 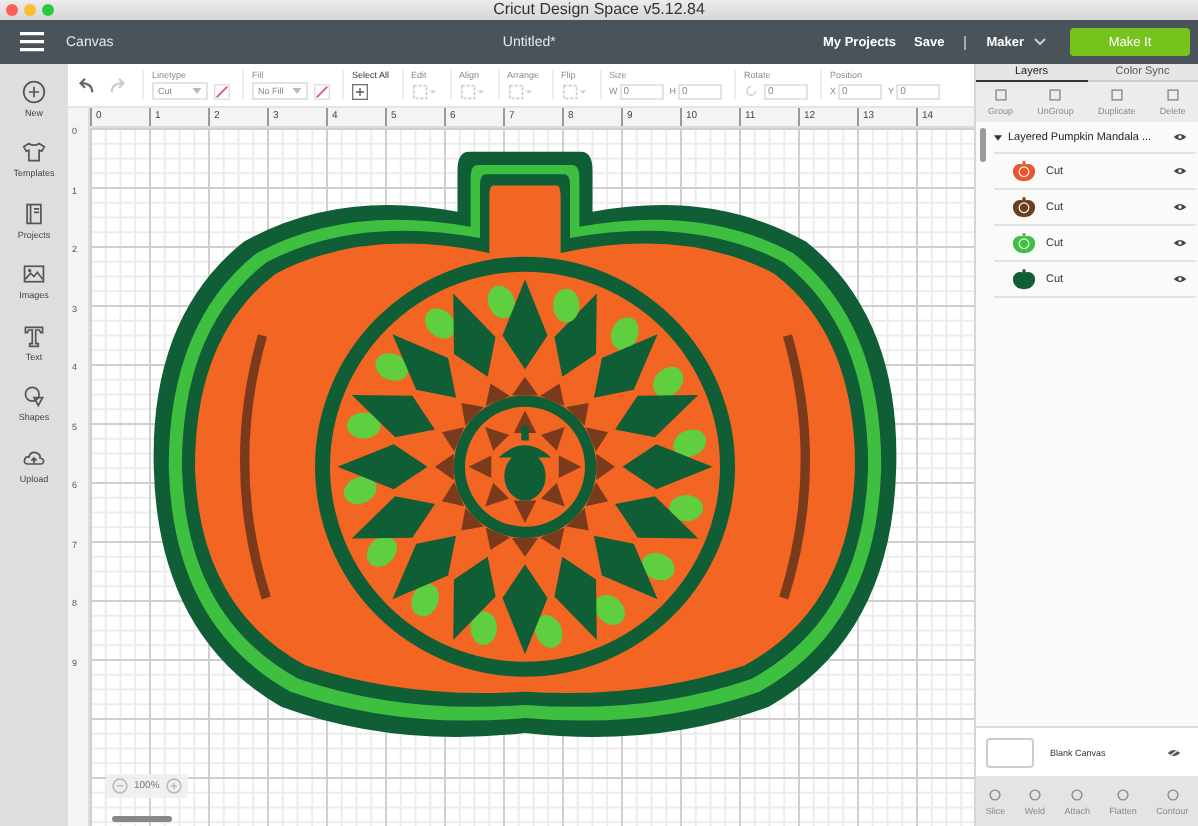 What do you see at coordinates (1040, 42) in the screenshot?
I see `chevron-down-icon` at bounding box center [1040, 42].